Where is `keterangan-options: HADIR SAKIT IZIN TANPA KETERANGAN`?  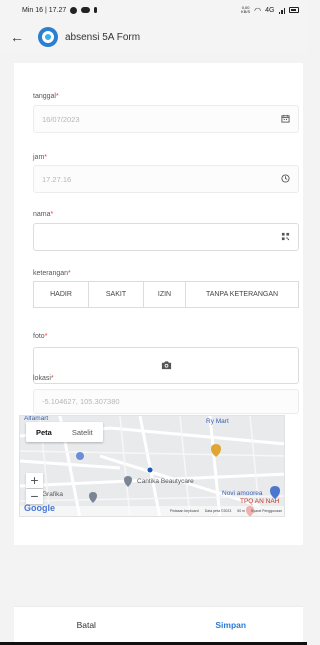 keterangan-options: HADIR SAKIT IZIN TANPA KETERANGAN is located at coordinates (166, 294).